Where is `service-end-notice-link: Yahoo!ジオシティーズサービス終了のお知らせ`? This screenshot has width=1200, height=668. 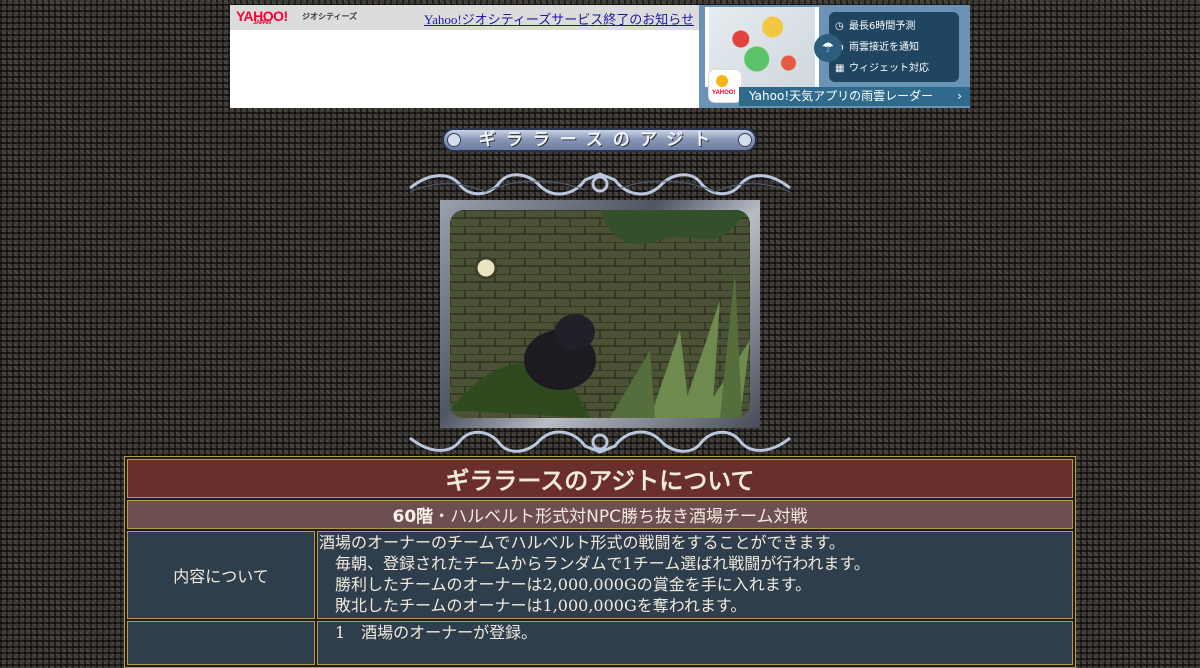
service-end-notice-link: Yahoo!ジオシティーズサービス終了のお知らせ is located at coordinates (559, 18).